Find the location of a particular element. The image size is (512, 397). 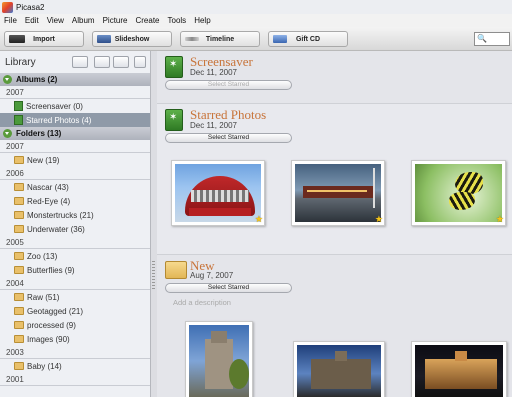

menu-view: View is located at coordinates (55, 20).